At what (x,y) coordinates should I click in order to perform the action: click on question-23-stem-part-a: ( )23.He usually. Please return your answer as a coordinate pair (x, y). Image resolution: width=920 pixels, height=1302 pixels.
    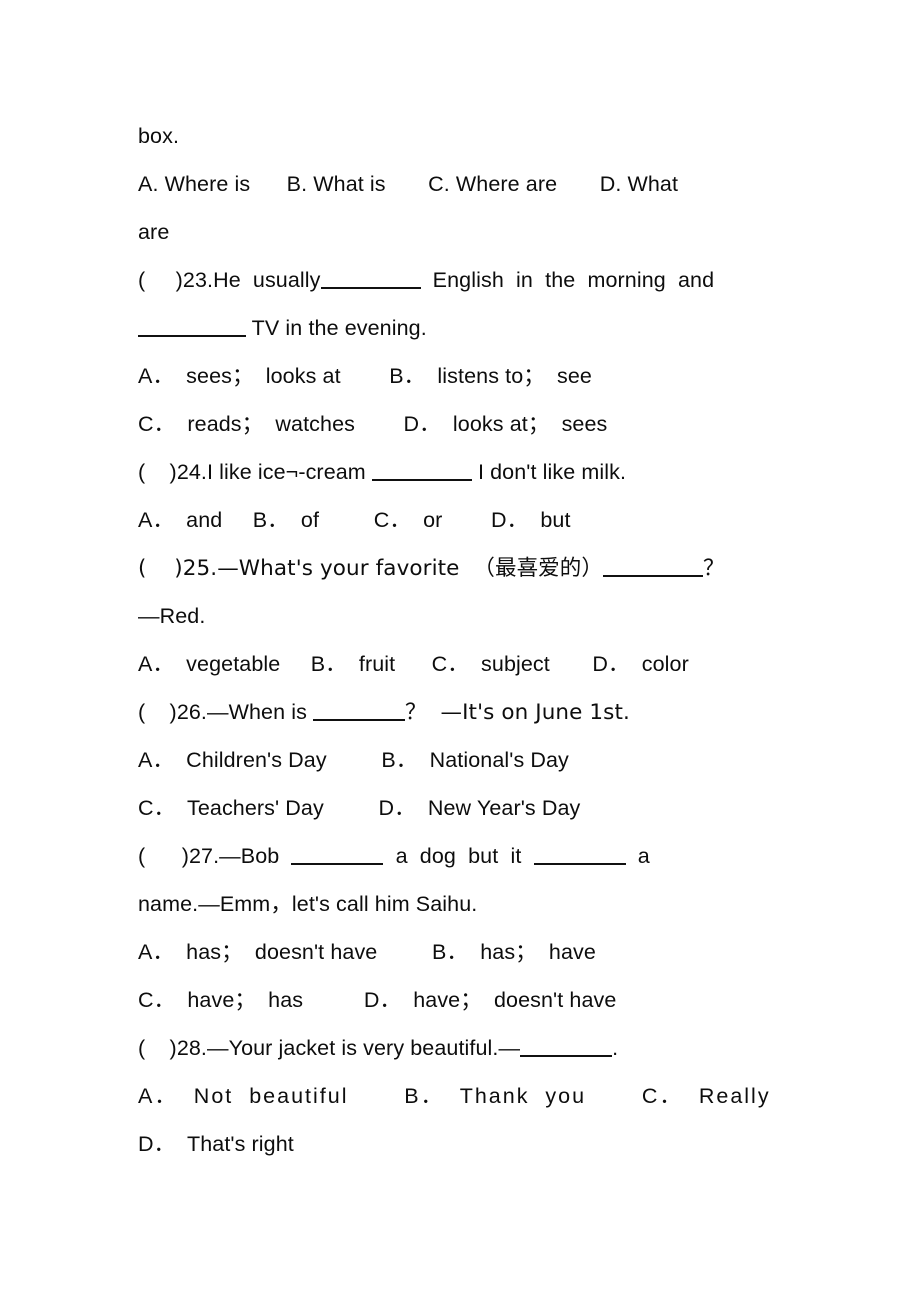
    Looking at the image, I should click on (229, 280).